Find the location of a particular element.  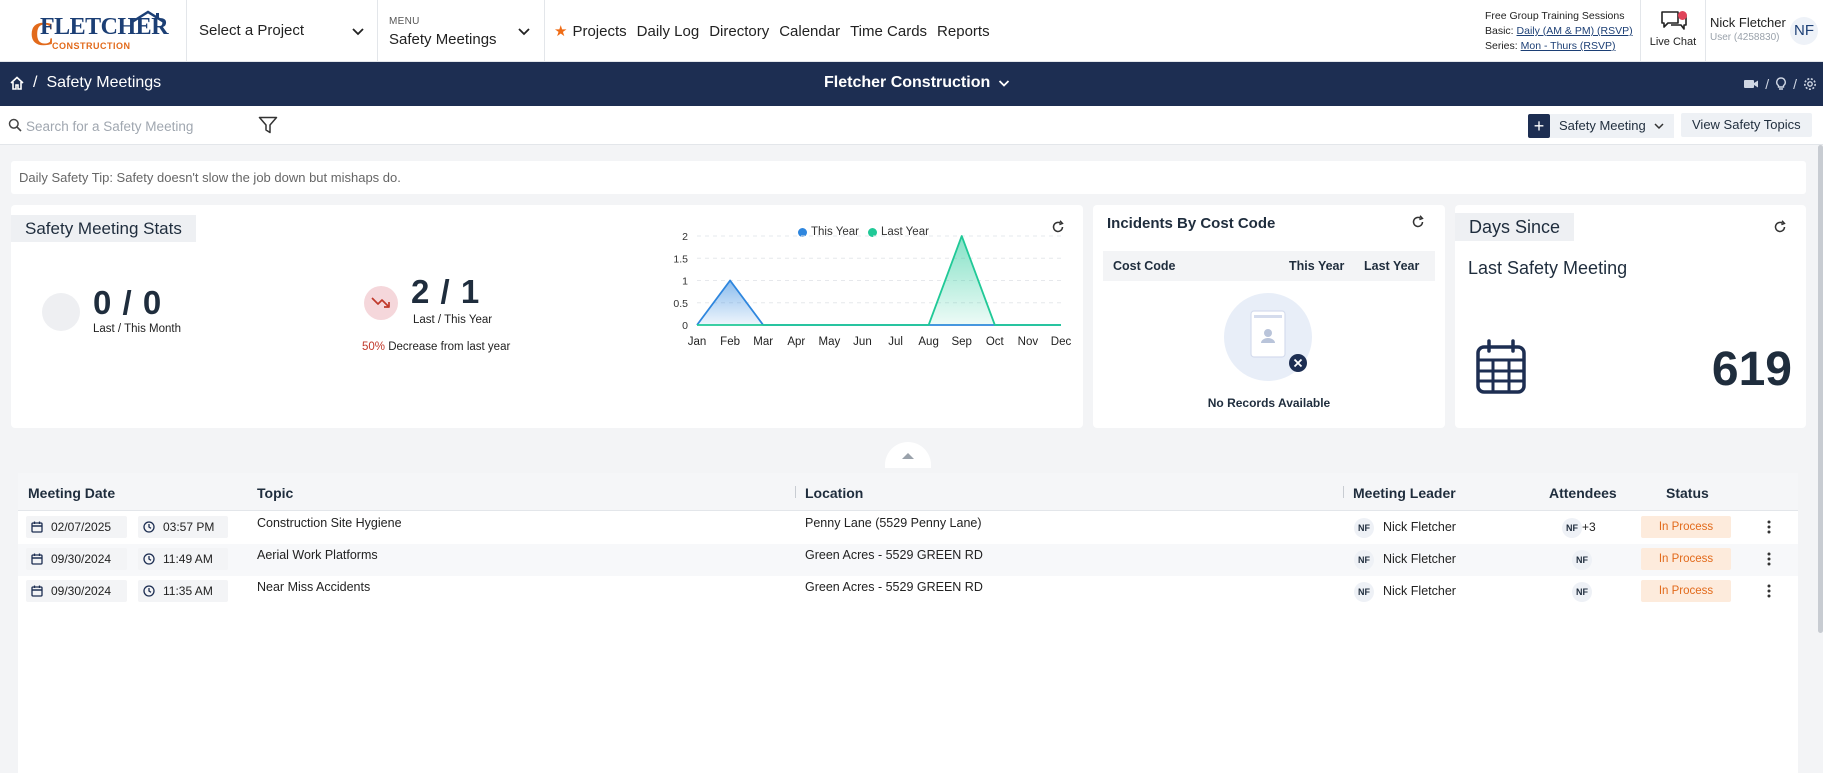

col-status: Status is located at coordinates (1687, 493).